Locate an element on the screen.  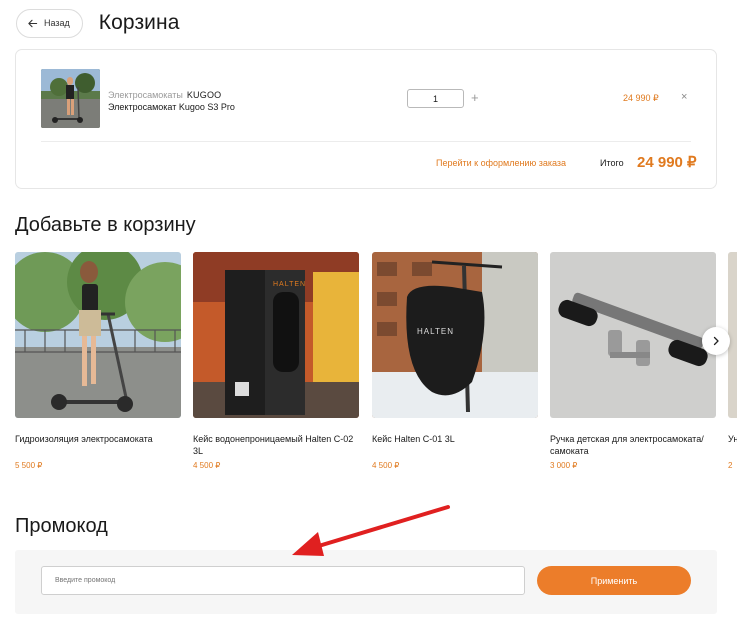
chevron-right-icon is located at coordinates (716, 341).